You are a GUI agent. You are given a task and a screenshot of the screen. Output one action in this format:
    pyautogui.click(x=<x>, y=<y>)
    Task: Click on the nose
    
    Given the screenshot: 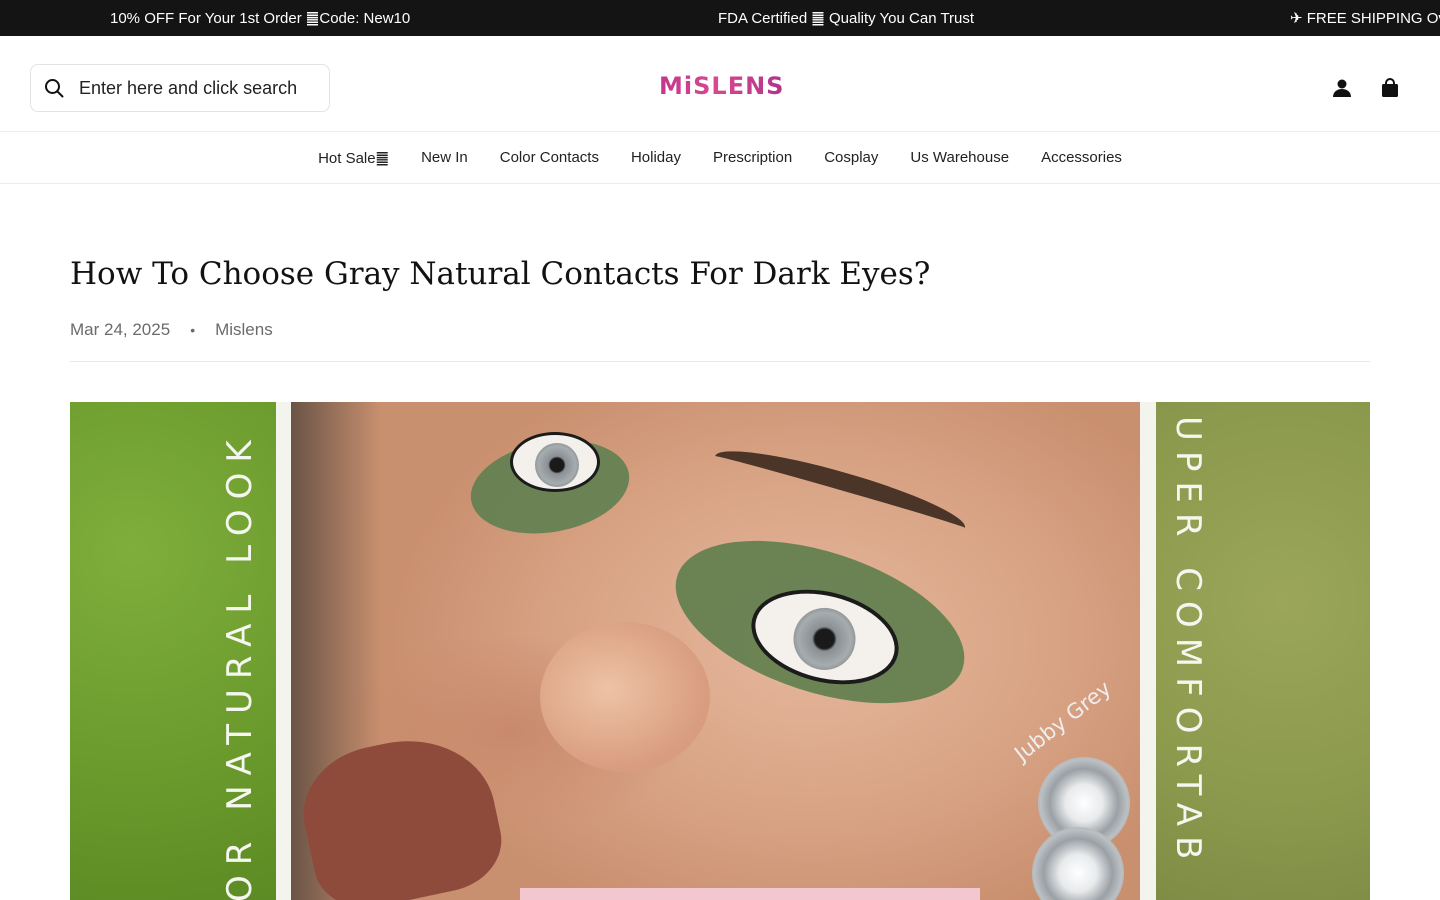 What is the action you would take?
    pyautogui.click(x=625, y=697)
    